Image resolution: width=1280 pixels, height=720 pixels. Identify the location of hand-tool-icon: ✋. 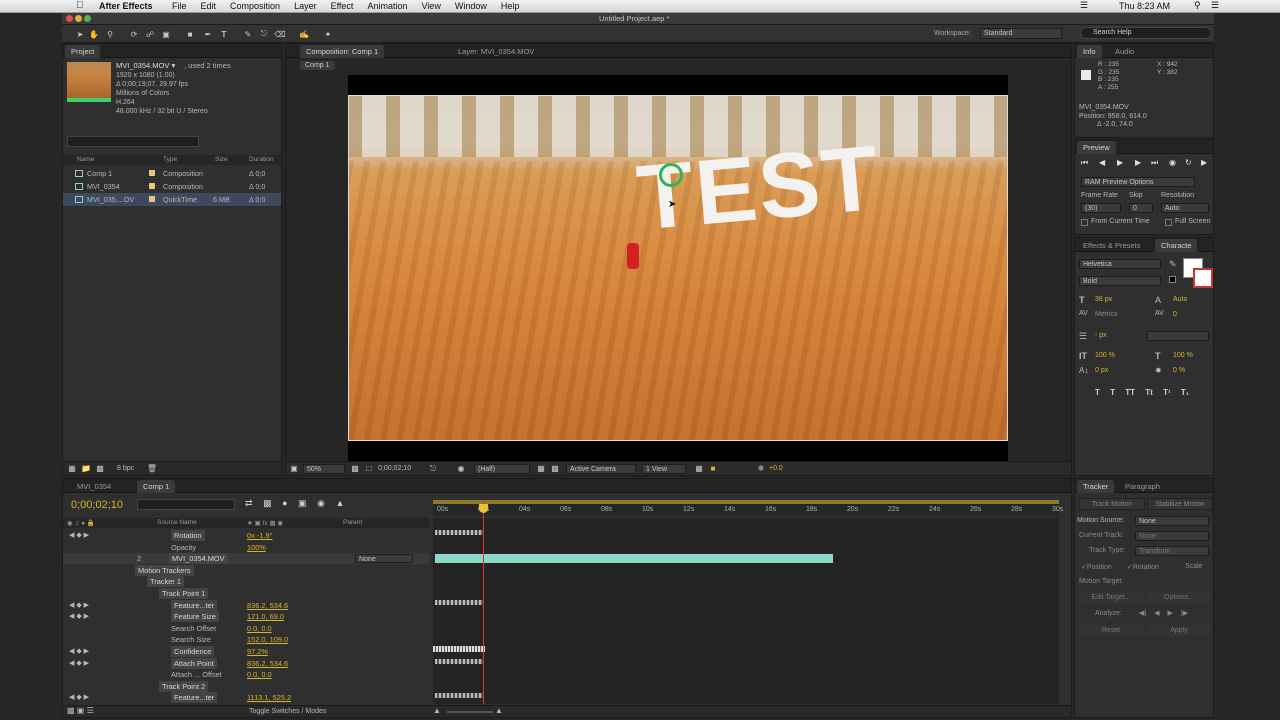
(94, 34).